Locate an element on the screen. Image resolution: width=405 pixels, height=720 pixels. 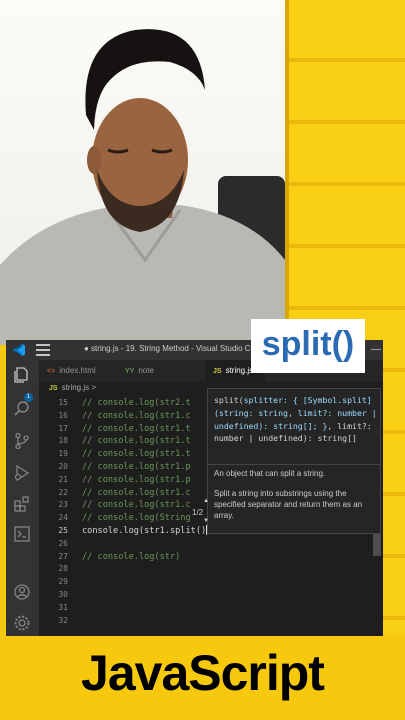
line-number: 32 is located at coordinates (63, 620).